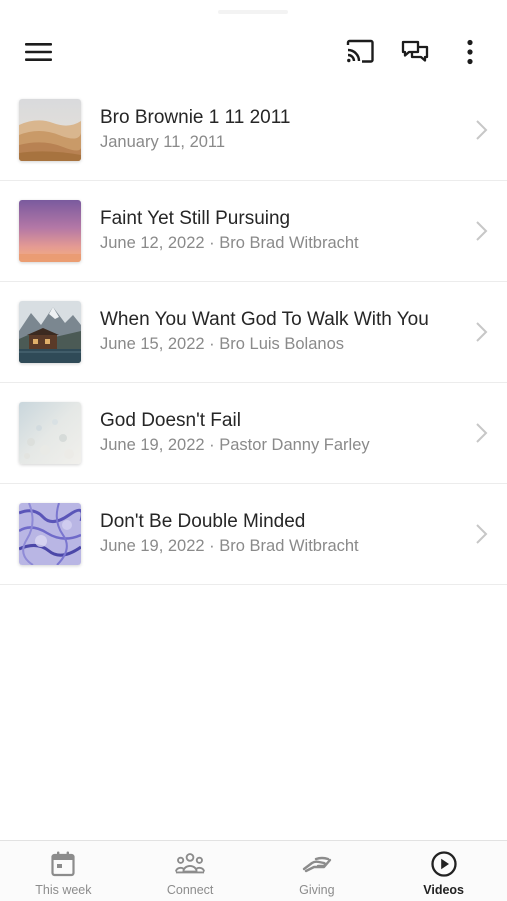 This screenshot has width=507, height=901. I want to click on more-options-button, so click(470, 52).